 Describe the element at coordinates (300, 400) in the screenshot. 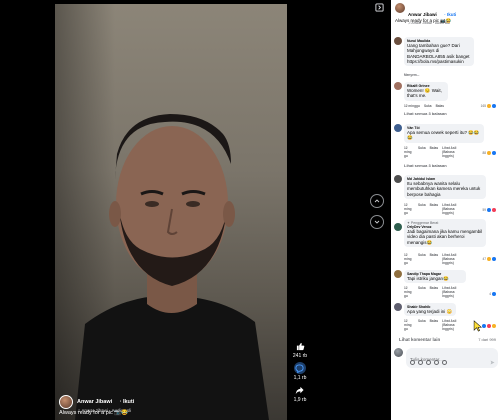

I see `share-count: 1,9 rb` at that location.